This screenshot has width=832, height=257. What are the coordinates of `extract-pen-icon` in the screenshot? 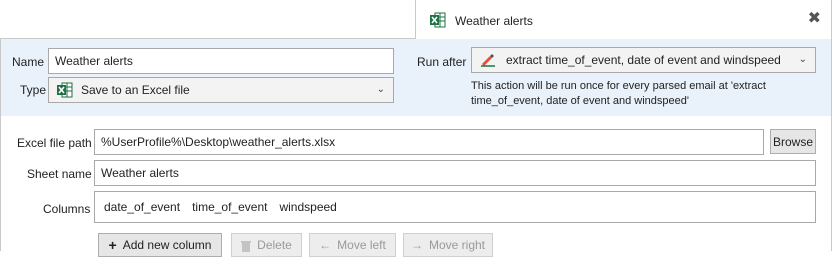 It's located at (488, 60).